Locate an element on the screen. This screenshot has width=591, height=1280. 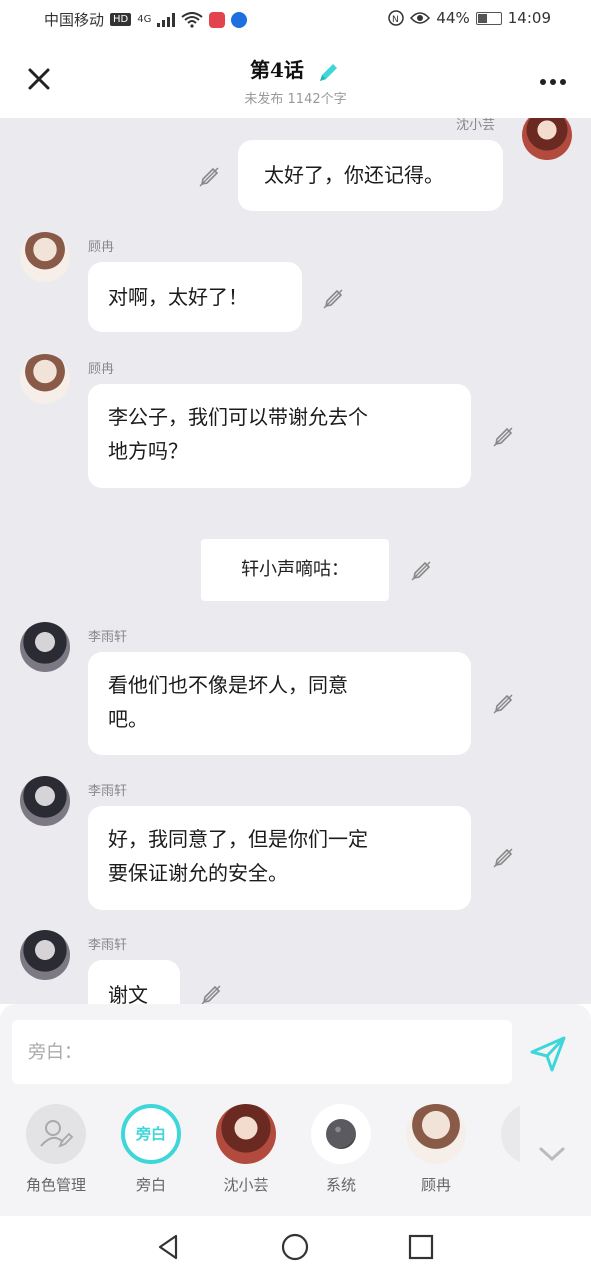
battery-fill is located at coordinates (482, 18).